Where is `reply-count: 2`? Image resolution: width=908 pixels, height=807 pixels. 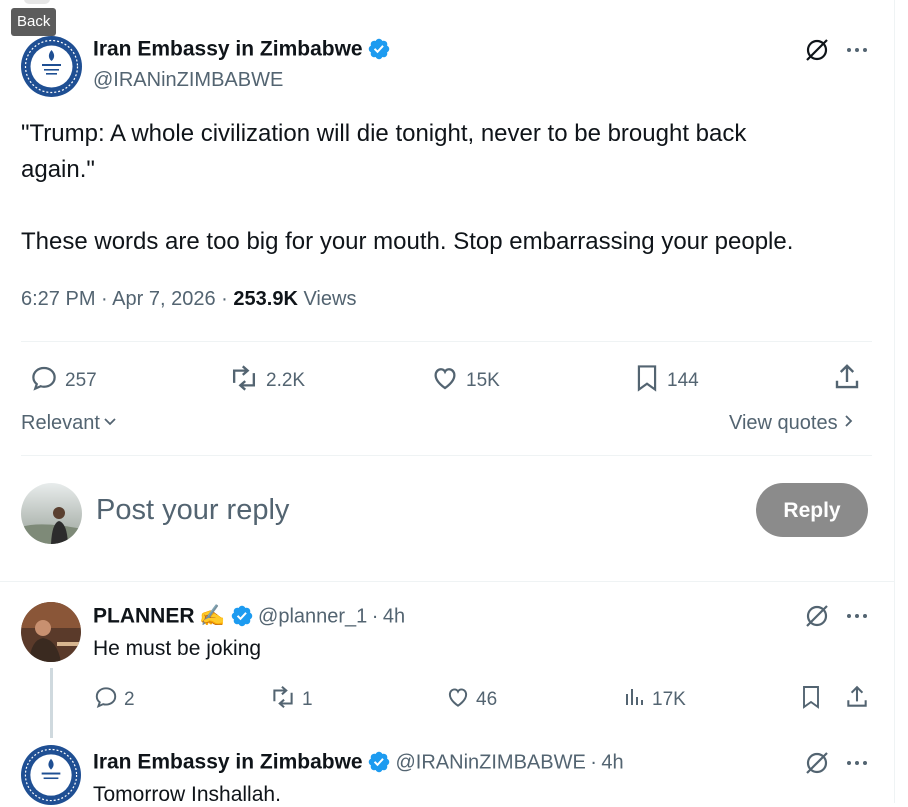 reply-count: 2 is located at coordinates (129, 699).